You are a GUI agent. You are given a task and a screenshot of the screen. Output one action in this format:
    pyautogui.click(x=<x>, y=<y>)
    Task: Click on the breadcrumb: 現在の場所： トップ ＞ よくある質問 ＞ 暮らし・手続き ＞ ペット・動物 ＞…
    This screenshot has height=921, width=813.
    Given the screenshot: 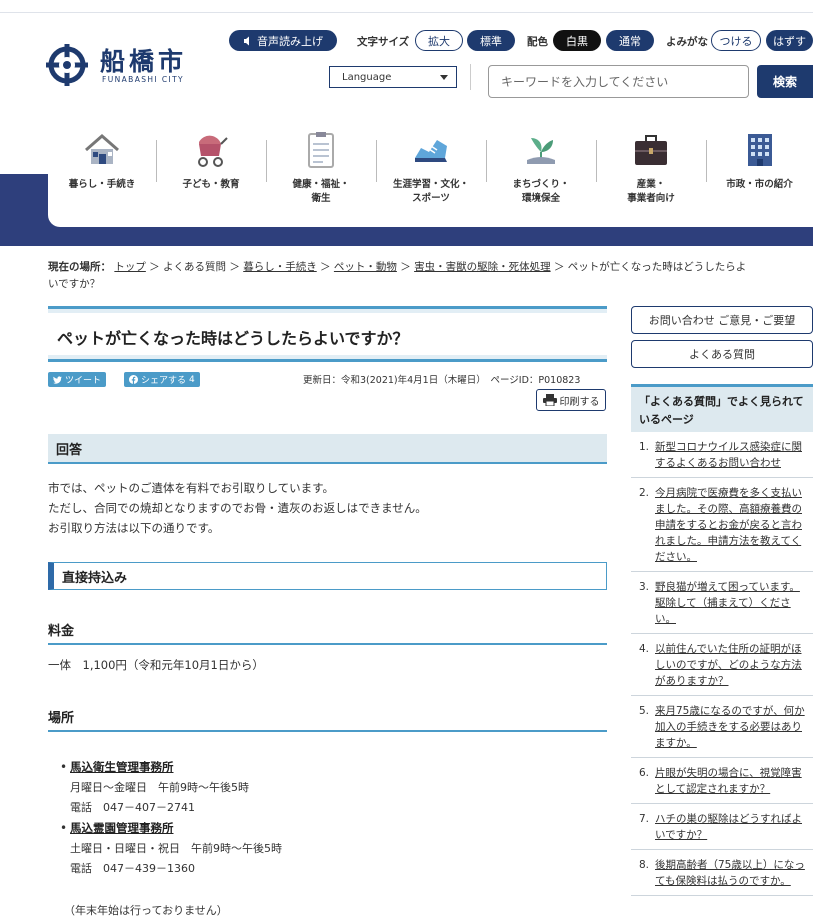 What is the action you would take?
    pyautogui.click(x=397, y=275)
    